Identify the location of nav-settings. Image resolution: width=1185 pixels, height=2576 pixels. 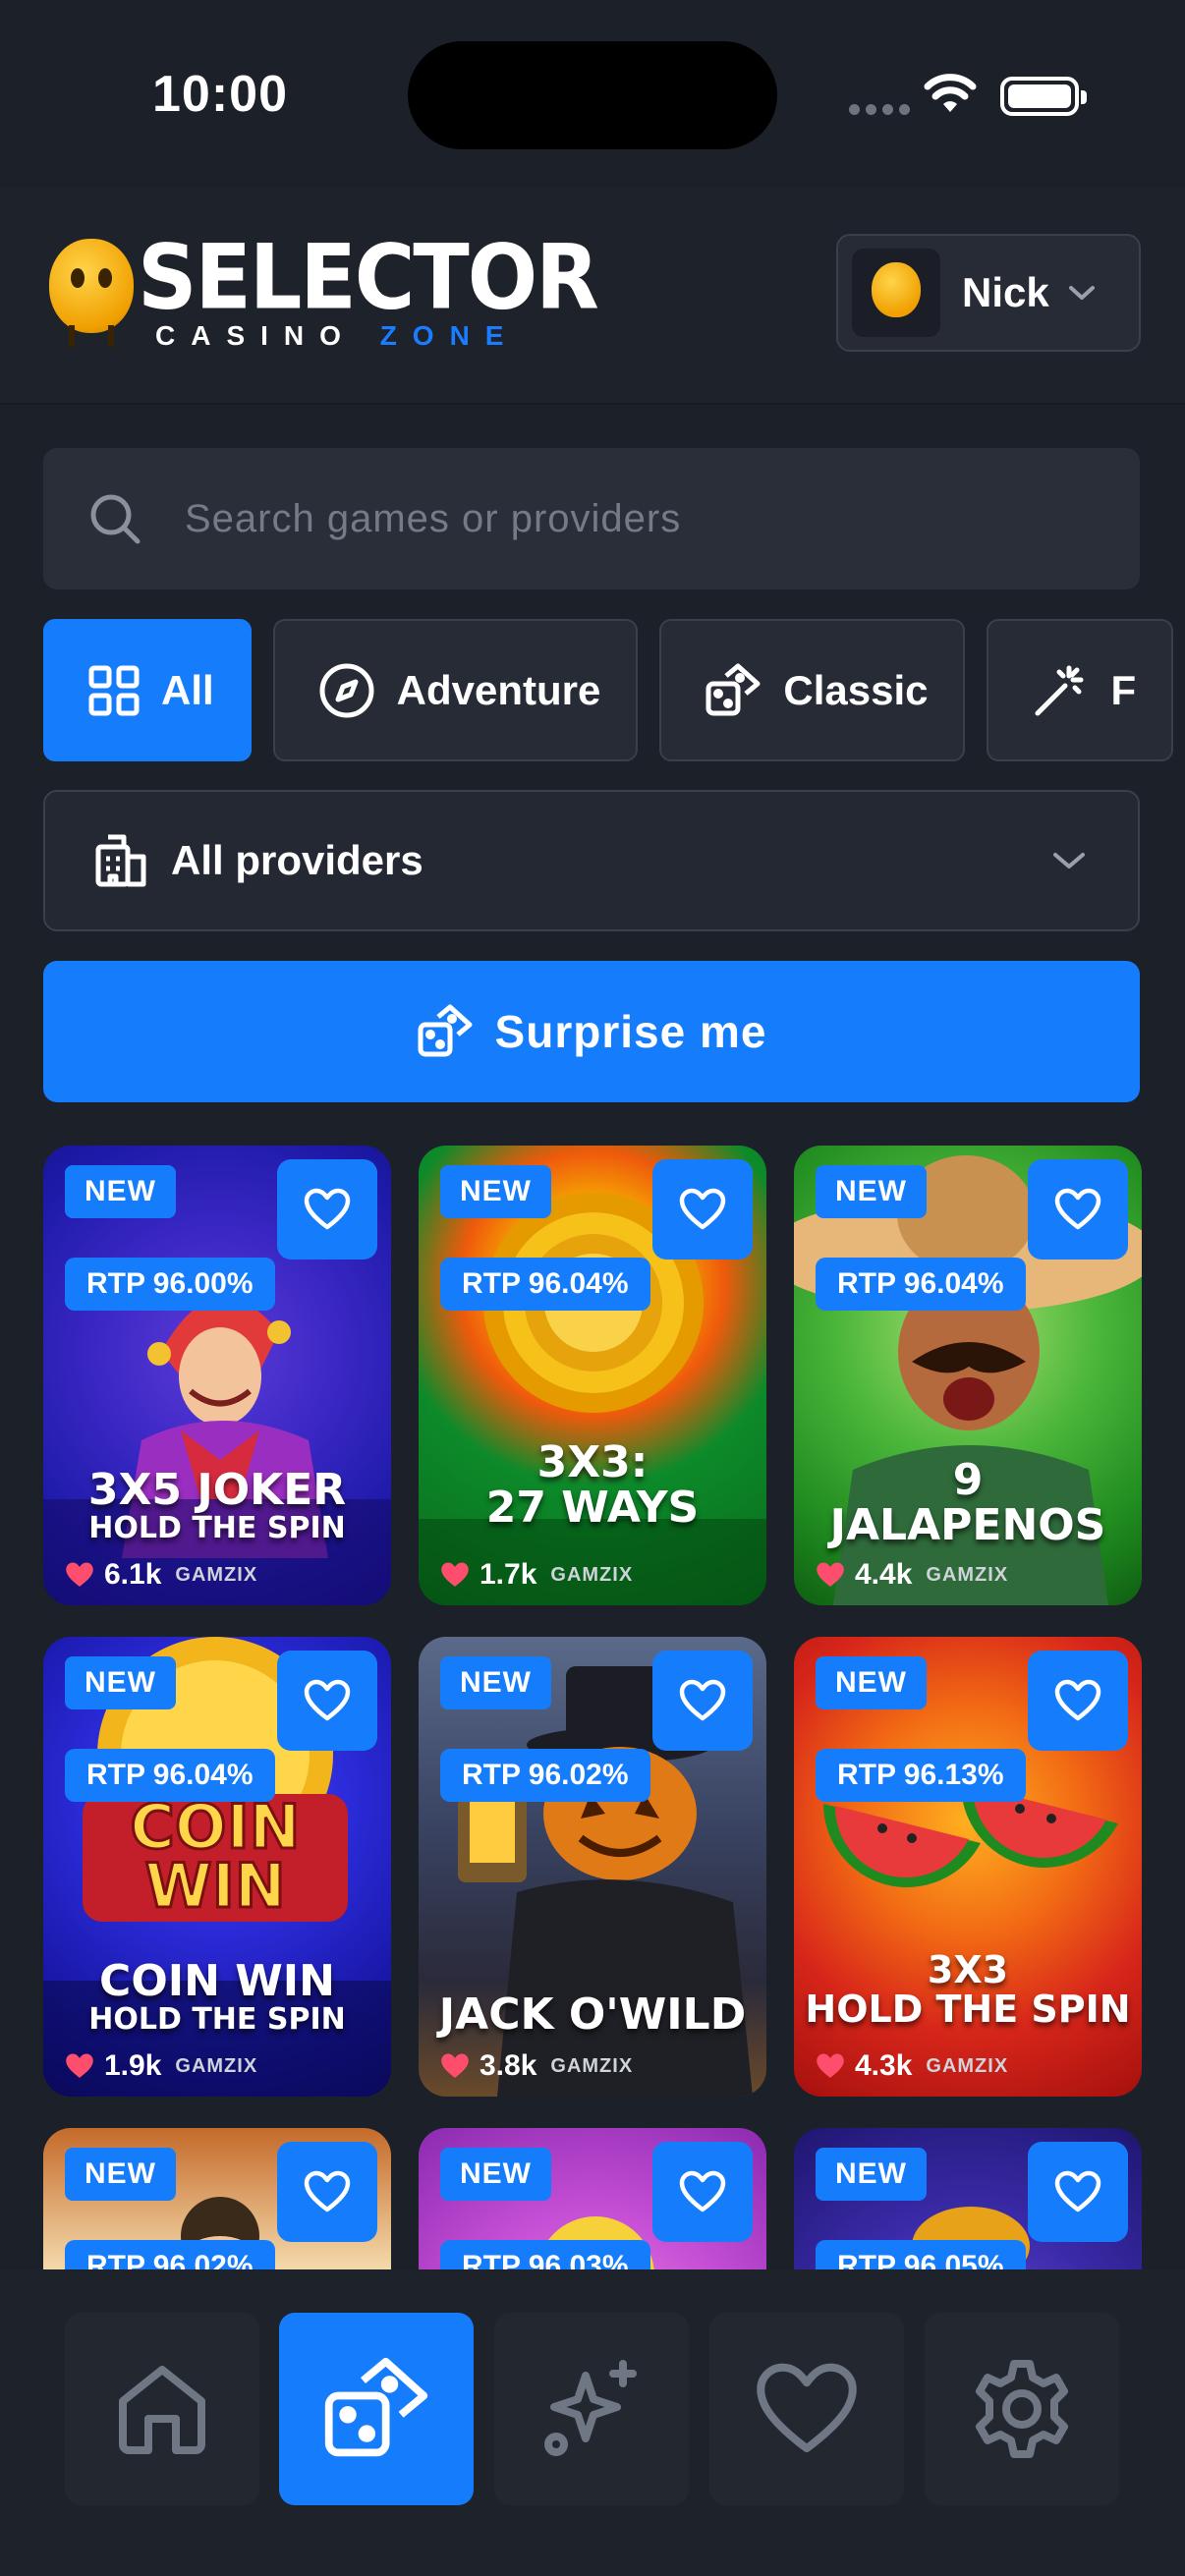
(1022, 2409).